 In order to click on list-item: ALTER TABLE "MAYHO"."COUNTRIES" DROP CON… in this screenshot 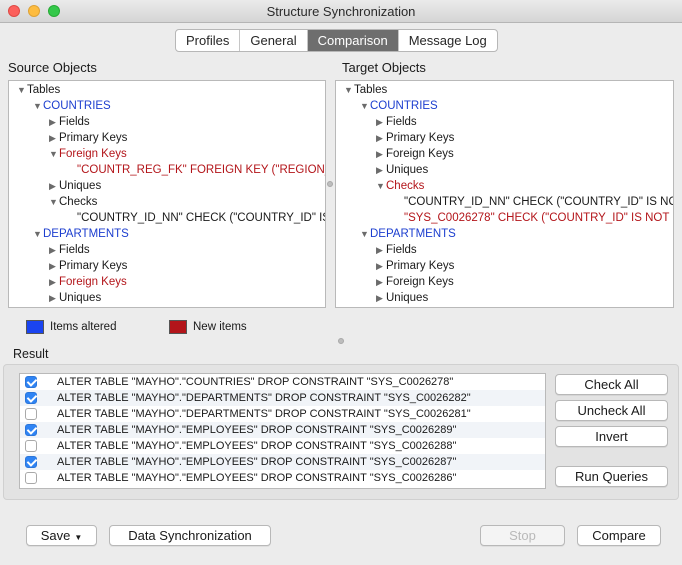, I will do `click(282, 382)`.